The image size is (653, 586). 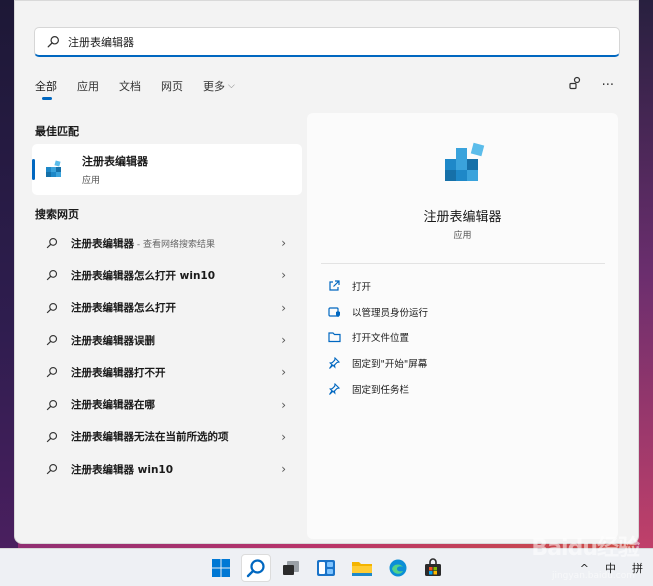 What do you see at coordinates (591, 85) in the screenshot?
I see `top-right-icons: ···` at bounding box center [591, 85].